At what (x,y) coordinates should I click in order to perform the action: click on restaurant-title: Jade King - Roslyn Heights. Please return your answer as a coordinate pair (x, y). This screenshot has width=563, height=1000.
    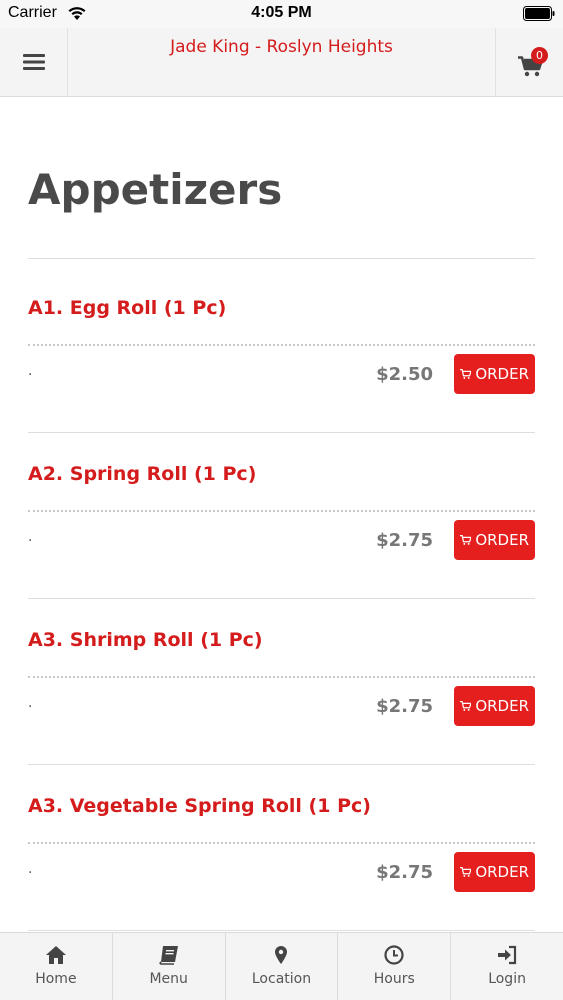
    Looking at the image, I should click on (281, 47).